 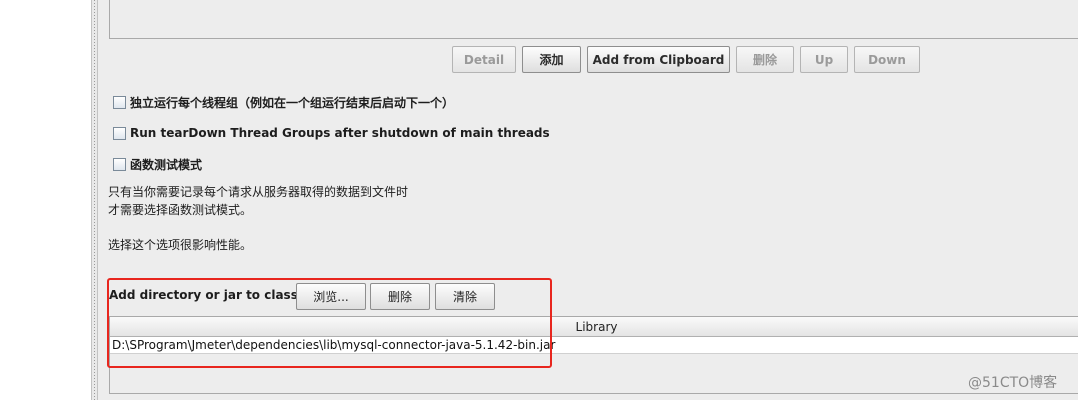 I want to click on functional-mode-note-line2: 才需要选择函数测试模式。, so click(x=180, y=210).